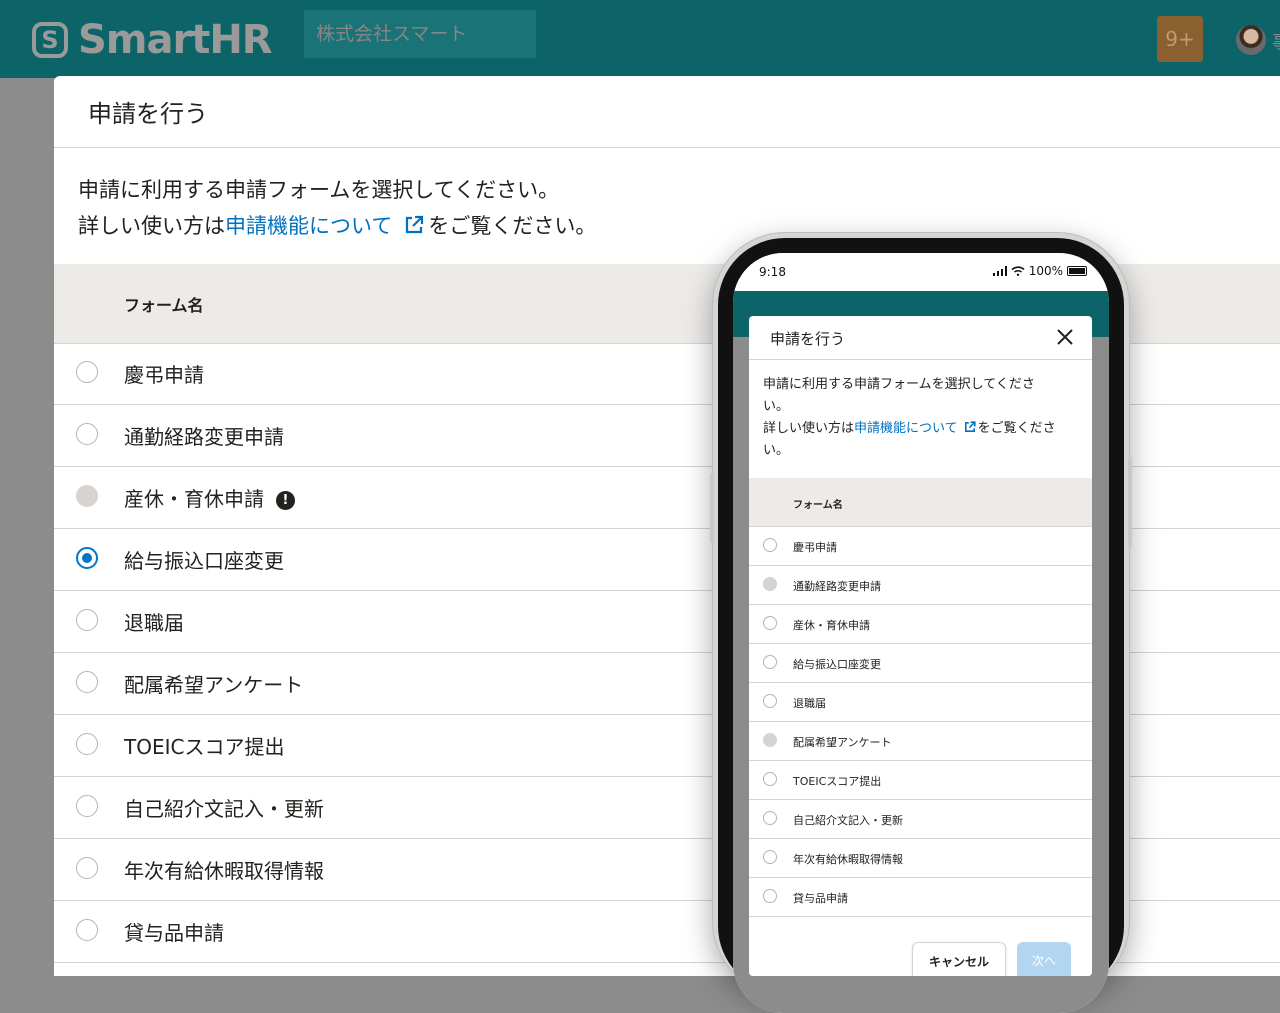 The width and height of the screenshot is (1280, 1013). Describe the element at coordinates (808, 339) in the screenshot. I see `phone-modal-title: 申請を行う` at that location.